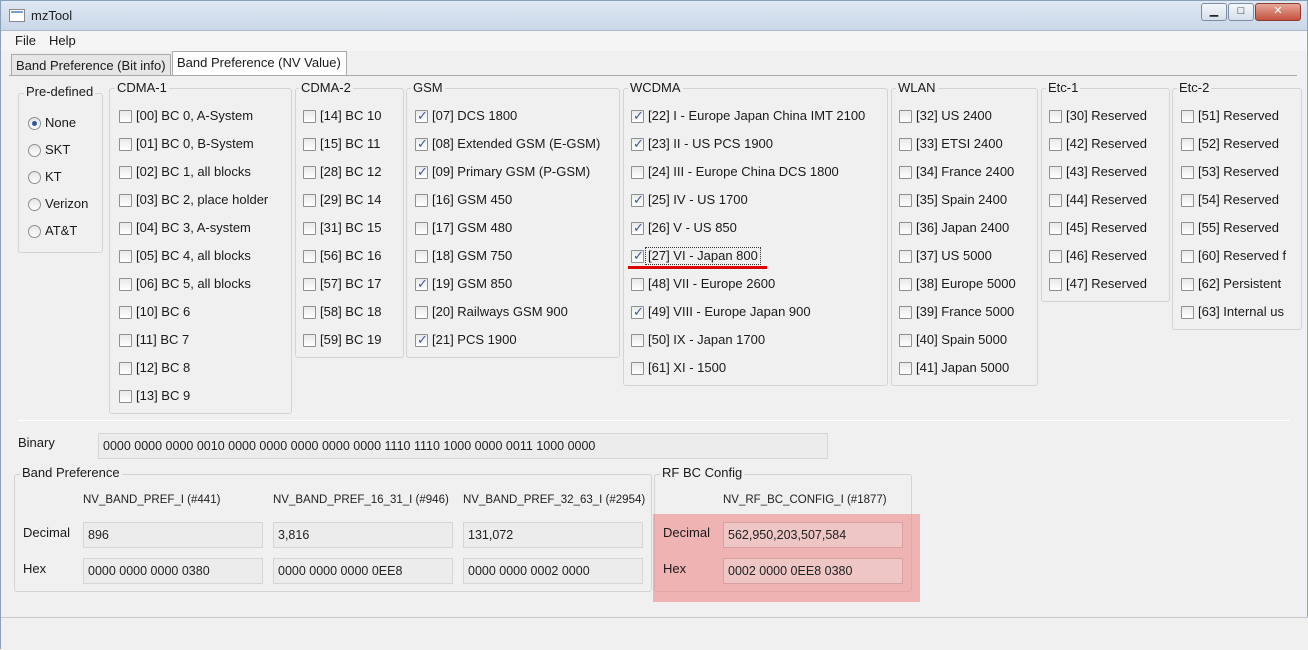  What do you see at coordinates (363, 571) in the screenshot?
I see `band-pref-16-31-hex-field: 0000 0000 0000 0EE8` at bounding box center [363, 571].